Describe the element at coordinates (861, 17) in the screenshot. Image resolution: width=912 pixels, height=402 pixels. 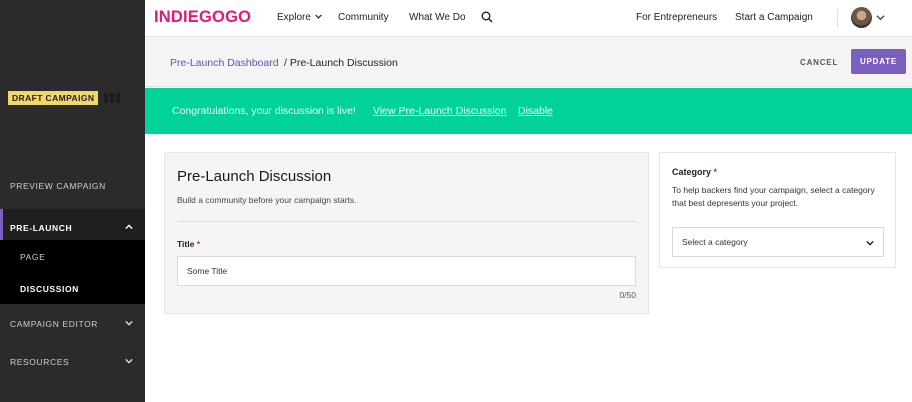
I see `avatar` at that location.